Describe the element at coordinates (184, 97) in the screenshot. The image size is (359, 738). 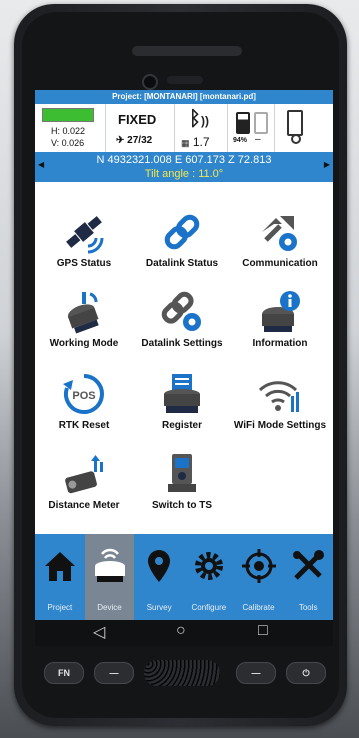
I see `project-title-bar: Project: [MONTANARI] [montanari.pd]` at that location.